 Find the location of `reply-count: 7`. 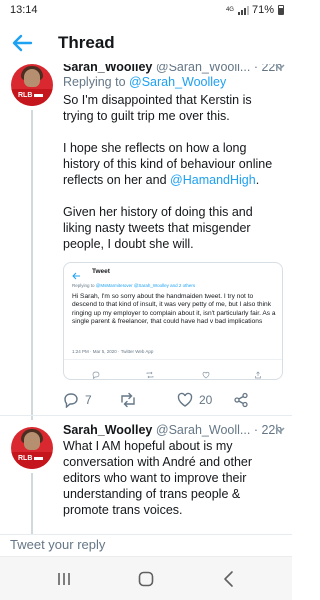

reply-count: 7 is located at coordinates (88, 400).